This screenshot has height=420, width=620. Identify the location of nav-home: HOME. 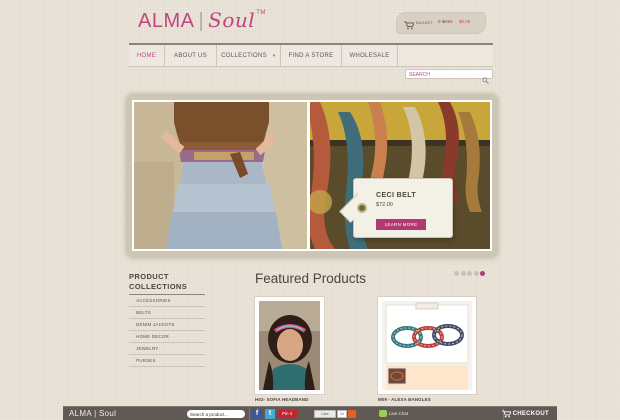
(147, 56).